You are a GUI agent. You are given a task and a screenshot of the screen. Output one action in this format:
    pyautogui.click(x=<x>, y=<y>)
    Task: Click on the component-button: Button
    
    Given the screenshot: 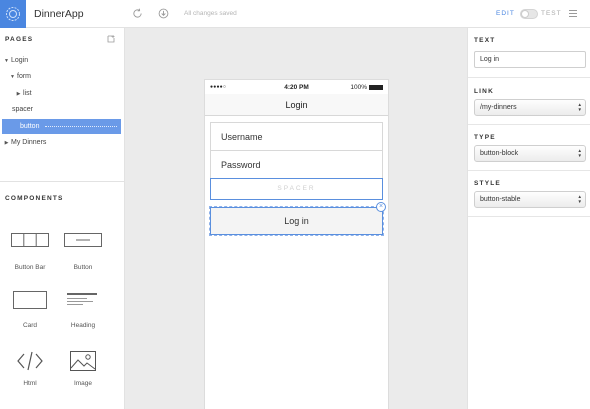 What is the action you would take?
    pyautogui.click(x=83, y=252)
    